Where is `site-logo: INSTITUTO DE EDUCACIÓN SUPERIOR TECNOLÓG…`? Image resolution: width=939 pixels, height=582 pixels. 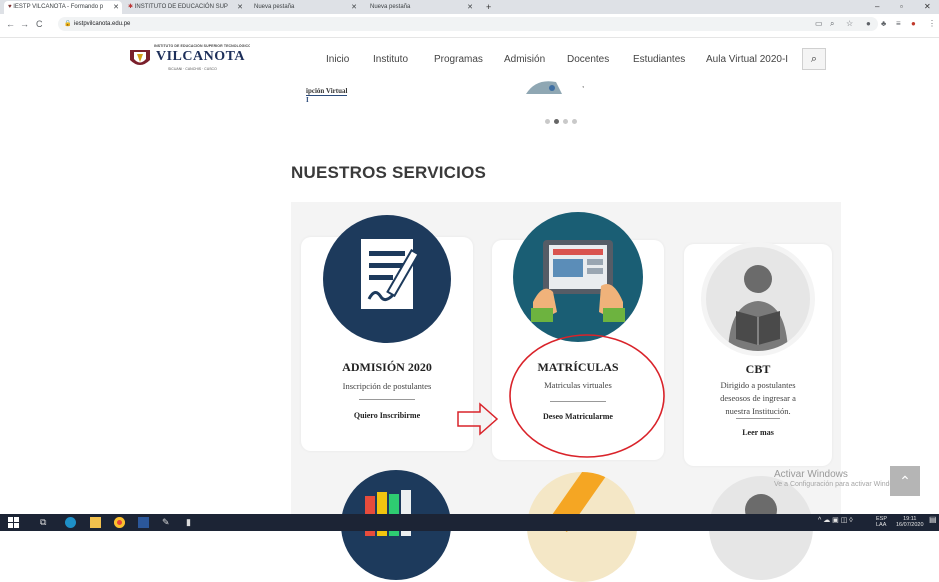
site-logo: INSTITUTO DE EDUCACIÓN SUPERIOR TECNOLÓG… is located at coordinates (190, 59).